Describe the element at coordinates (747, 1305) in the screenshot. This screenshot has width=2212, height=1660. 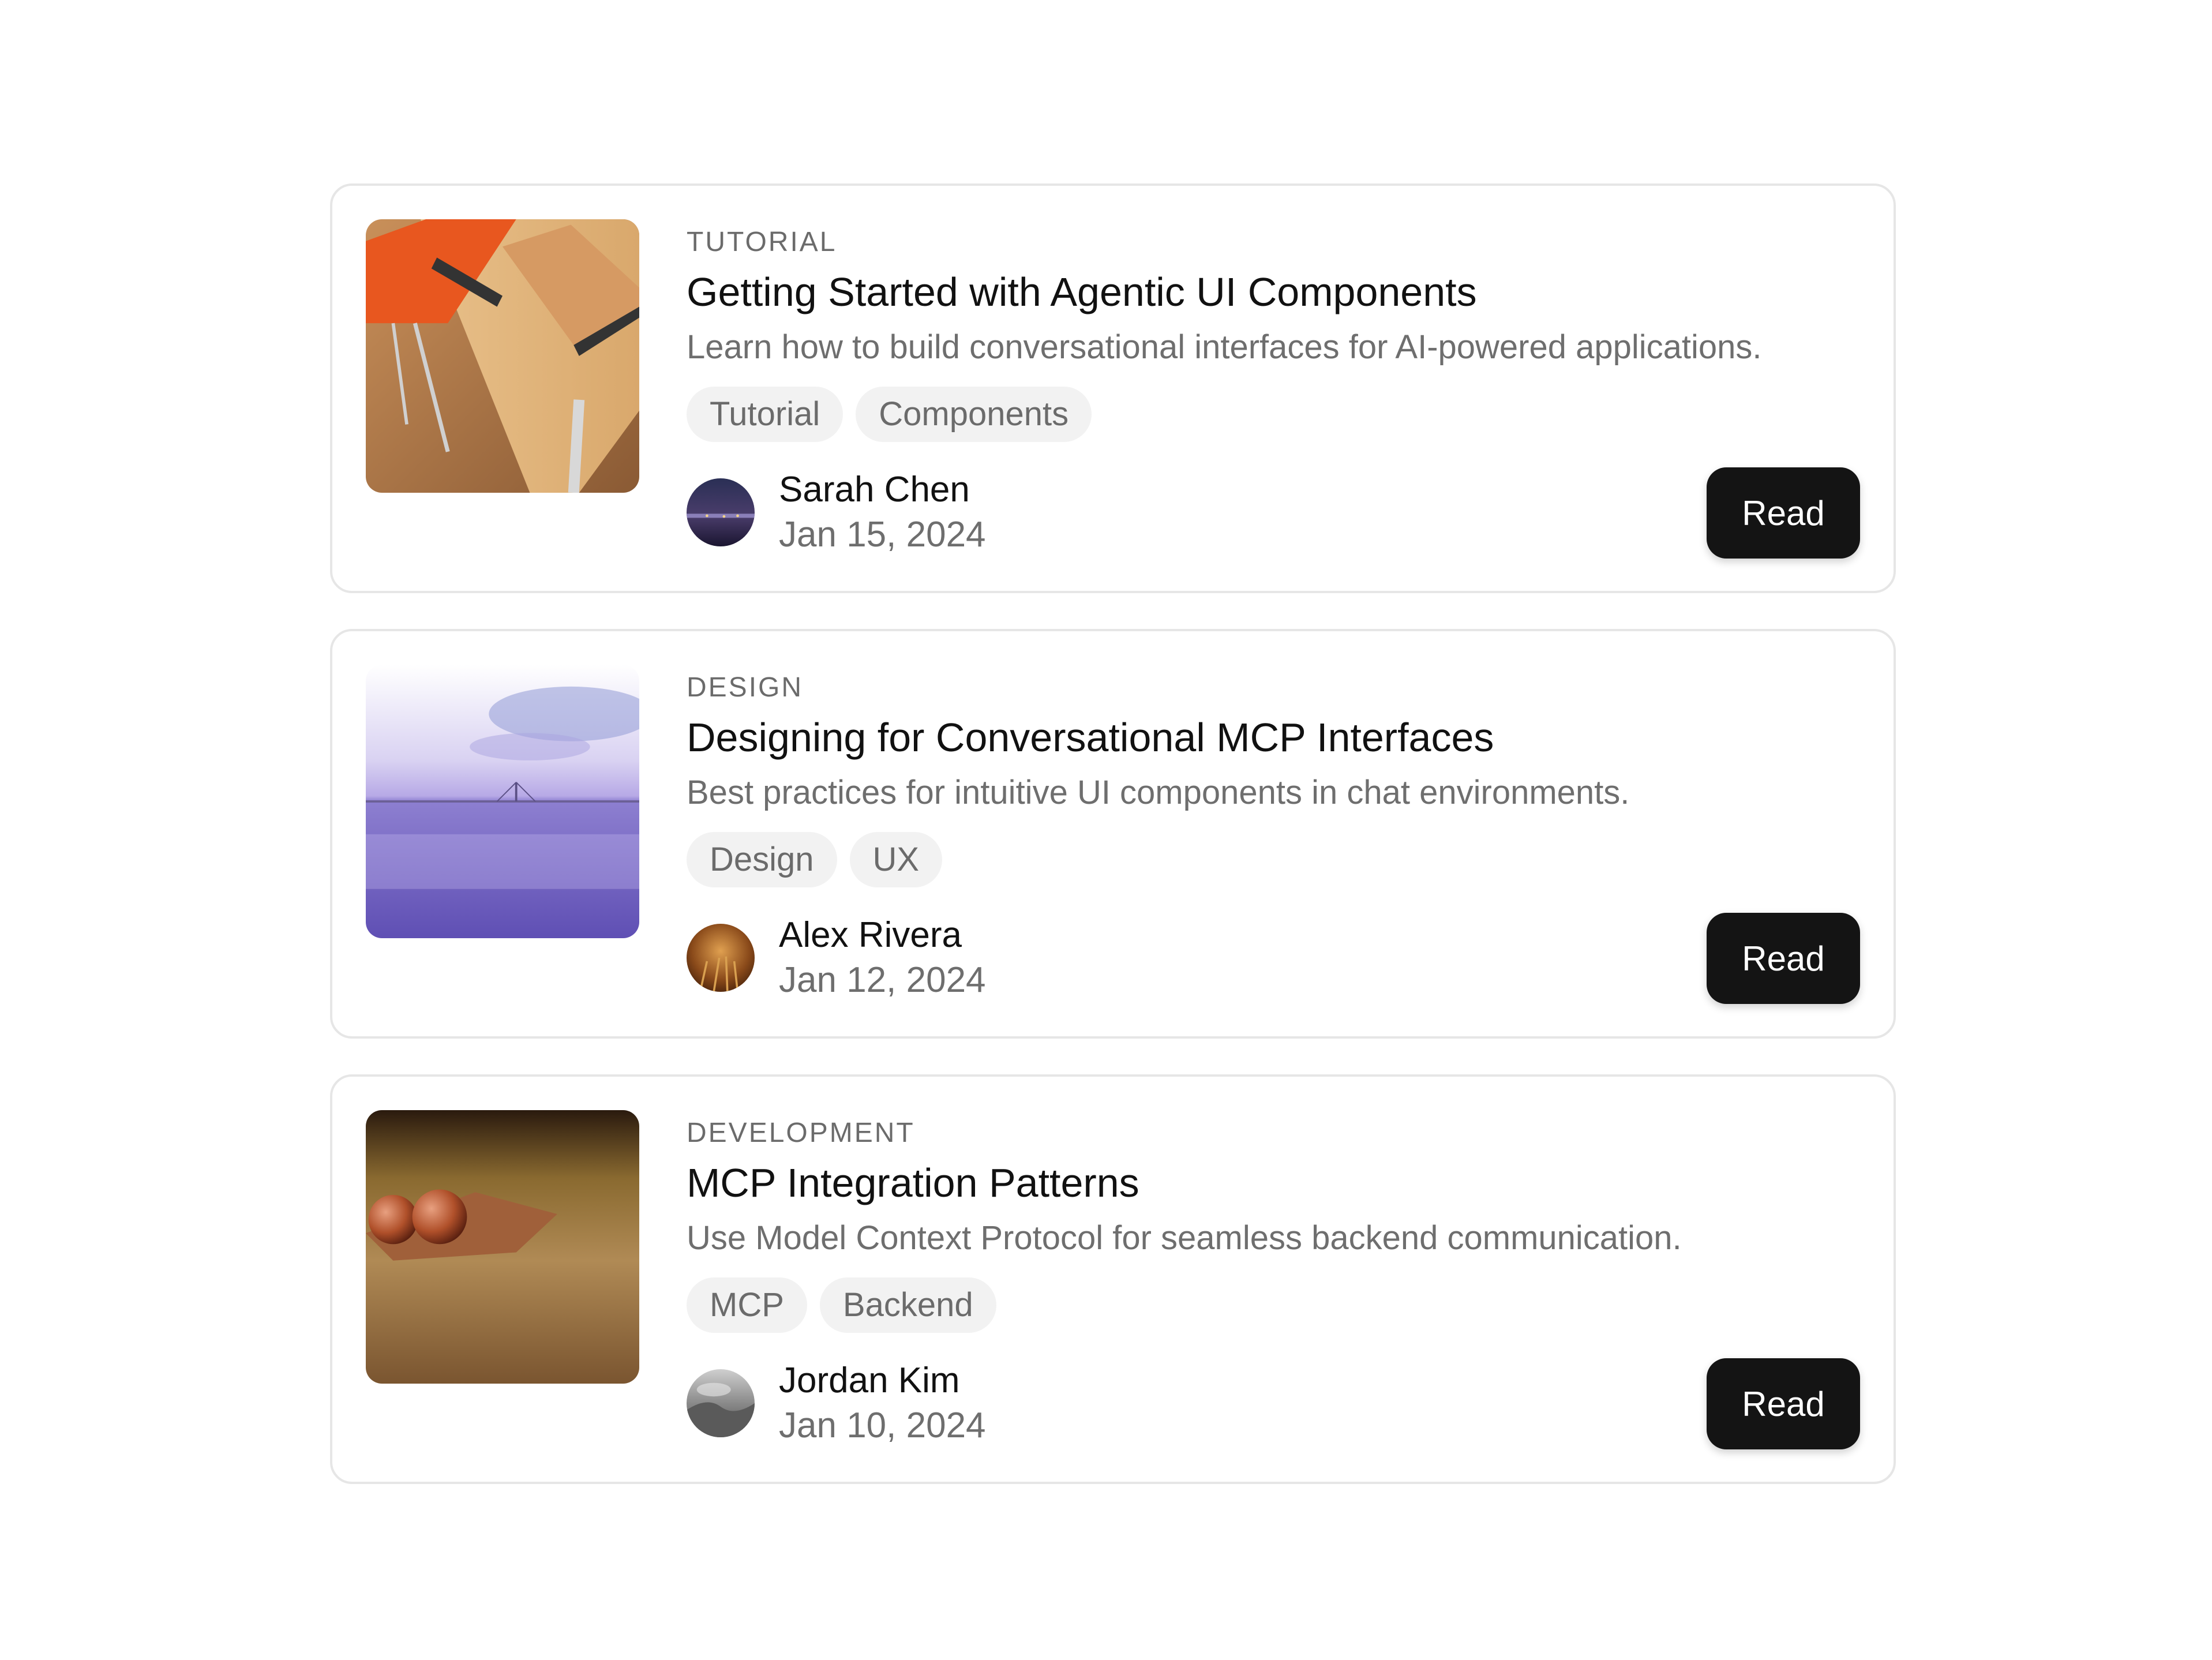
I see `tag-chip: MCP` at that location.